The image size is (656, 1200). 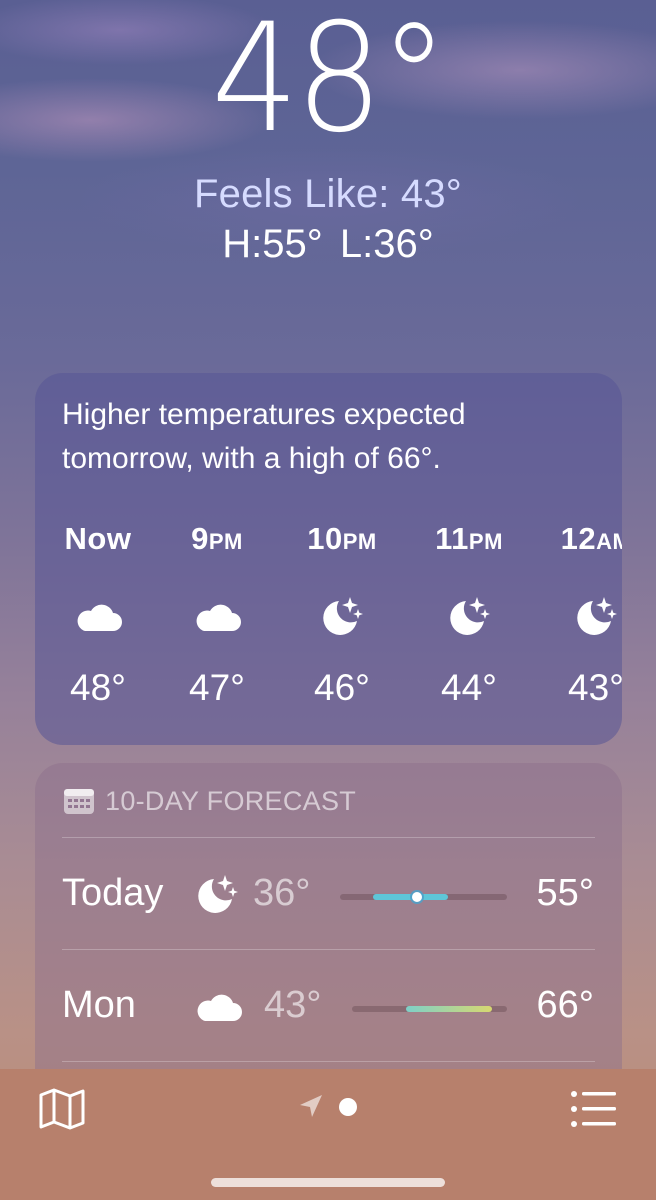 What do you see at coordinates (594, 1109) in the screenshot?
I see `list-icon` at bounding box center [594, 1109].